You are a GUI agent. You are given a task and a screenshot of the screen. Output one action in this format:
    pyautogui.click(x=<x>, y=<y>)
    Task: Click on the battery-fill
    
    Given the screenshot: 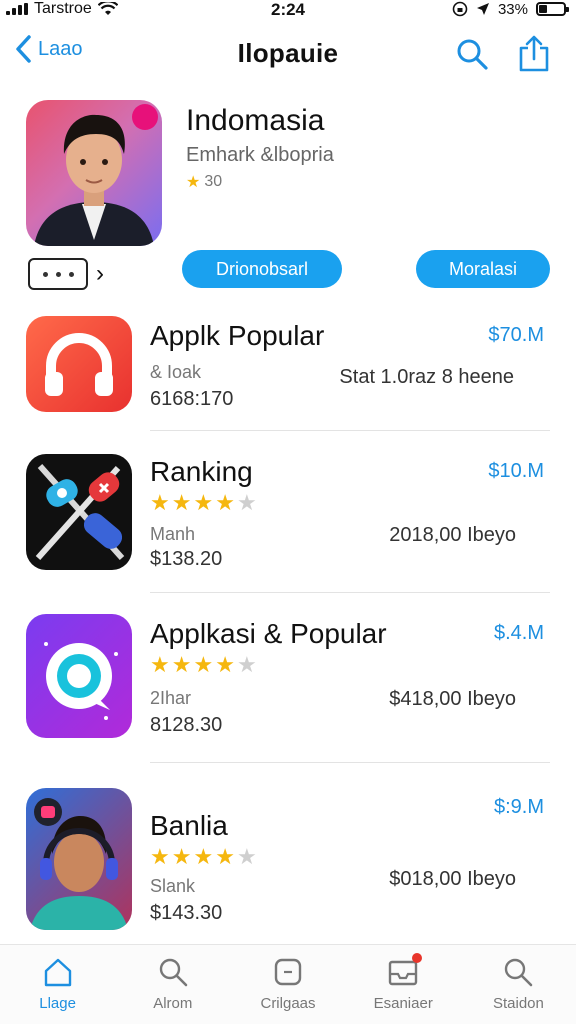 What is the action you would take?
    pyautogui.click(x=543, y=9)
    